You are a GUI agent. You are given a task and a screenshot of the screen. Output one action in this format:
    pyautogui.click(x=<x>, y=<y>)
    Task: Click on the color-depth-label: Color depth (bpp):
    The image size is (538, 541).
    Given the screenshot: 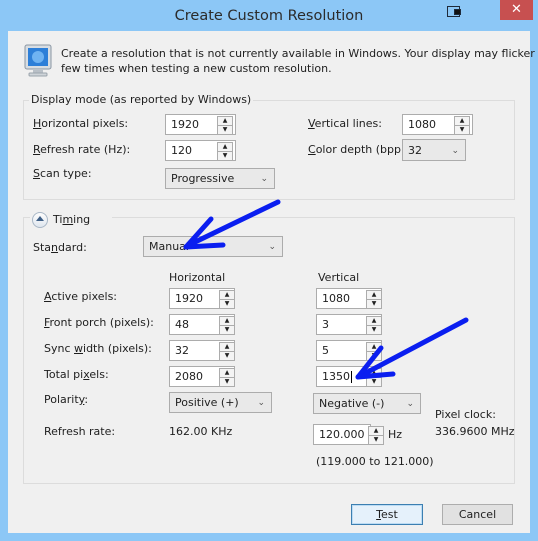 What is the action you would take?
    pyautogui.click(x=358, y=149)
    